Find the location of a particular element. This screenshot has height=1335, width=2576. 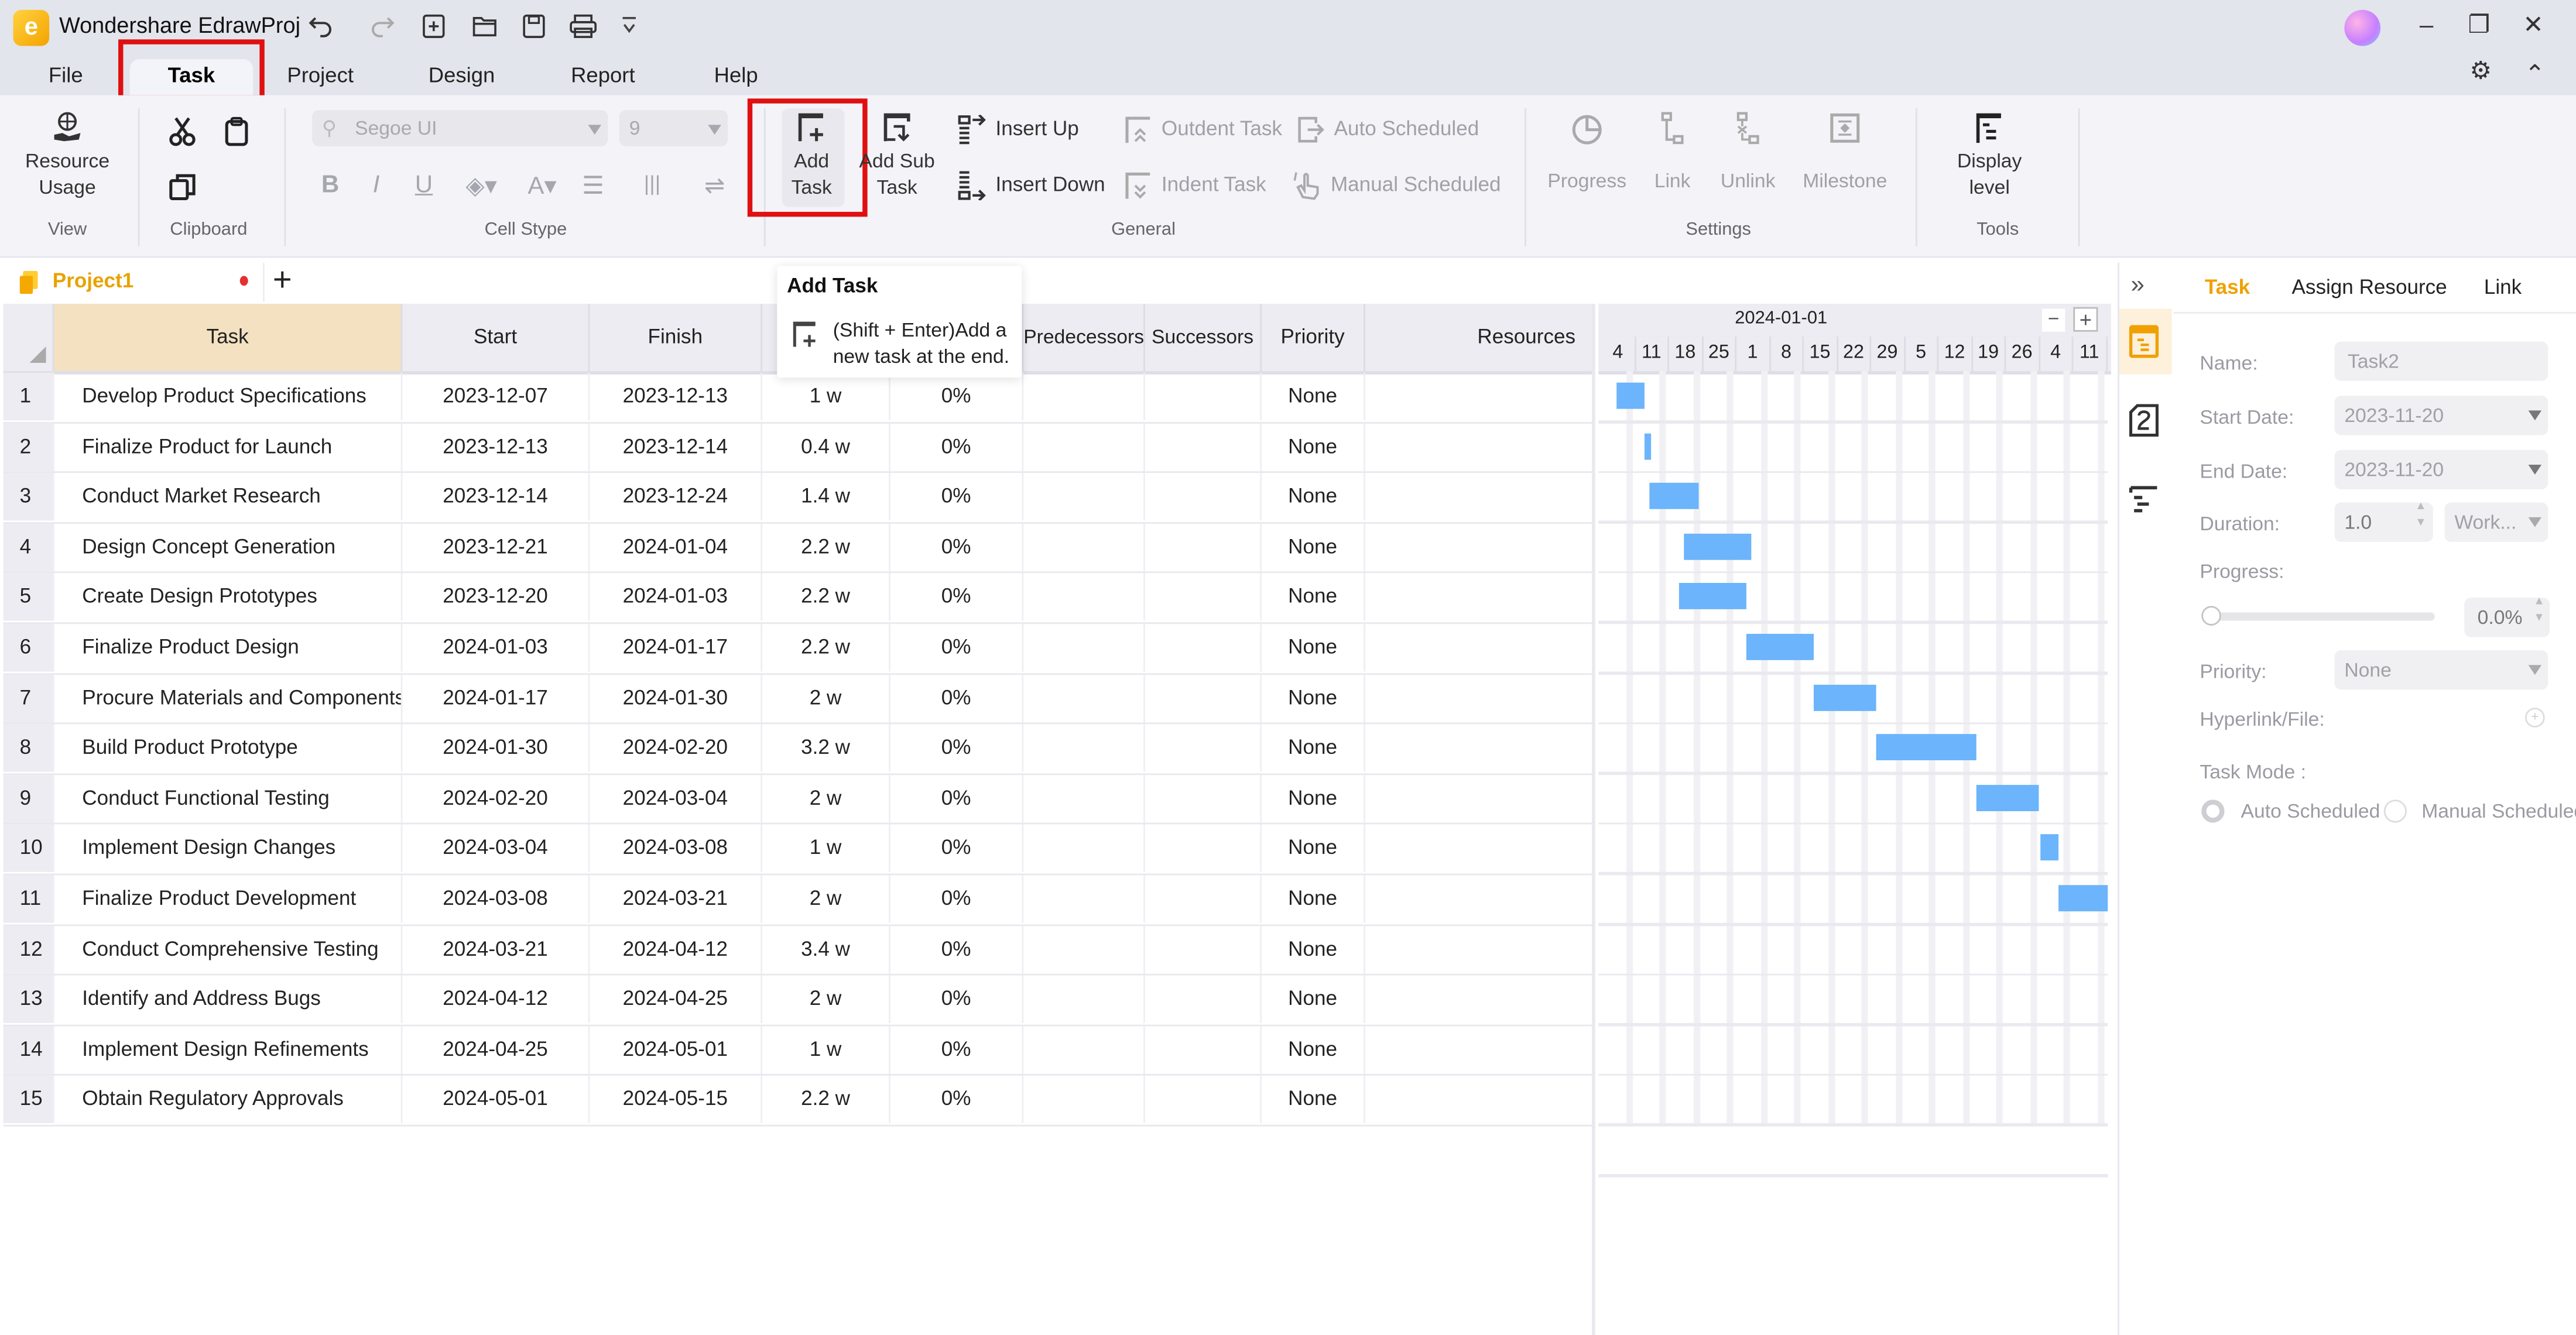

auto-scheduled-button: Auto Scheduled is located at coordinates (1387, 130).